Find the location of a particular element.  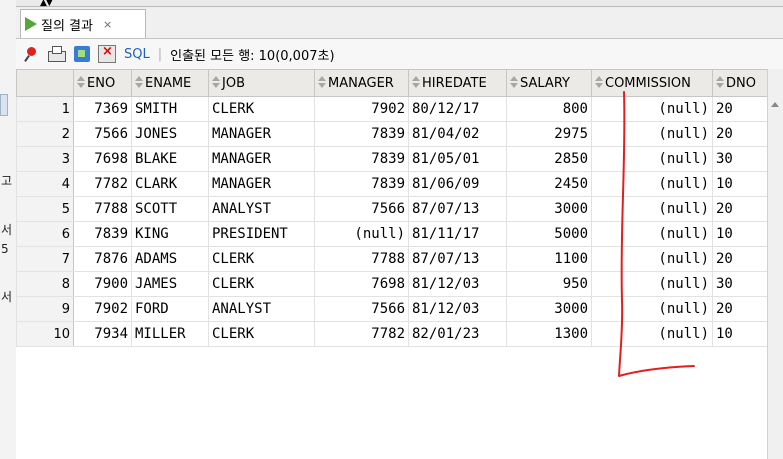

row-number: 5 is located at coordinates (45, 209).